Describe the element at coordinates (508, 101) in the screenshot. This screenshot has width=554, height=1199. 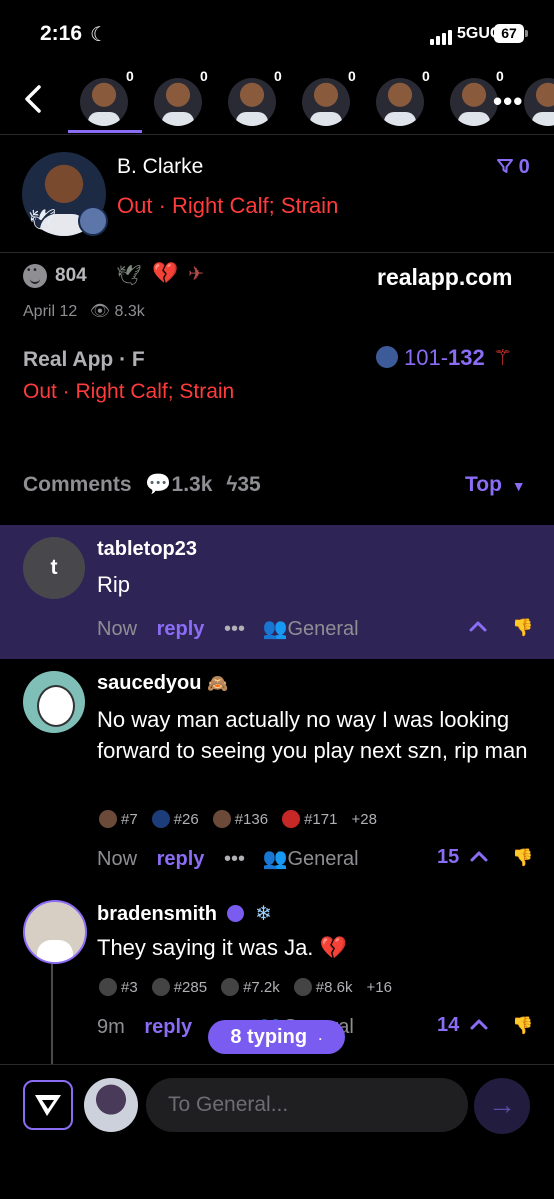
I see `more-icon: •••` at that location.